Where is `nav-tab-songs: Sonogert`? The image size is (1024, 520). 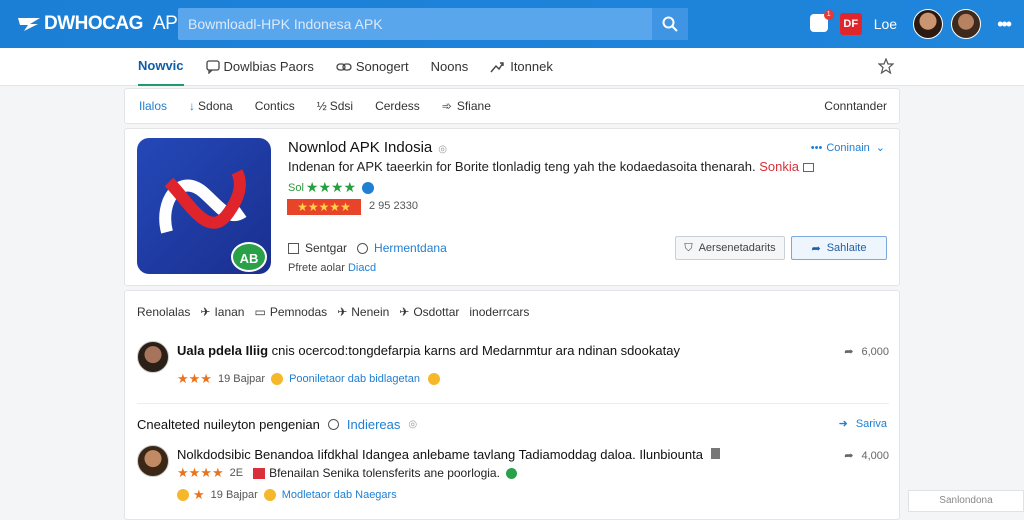
nav-tab-songs: Sonogert is located at coordinates (372, 67).